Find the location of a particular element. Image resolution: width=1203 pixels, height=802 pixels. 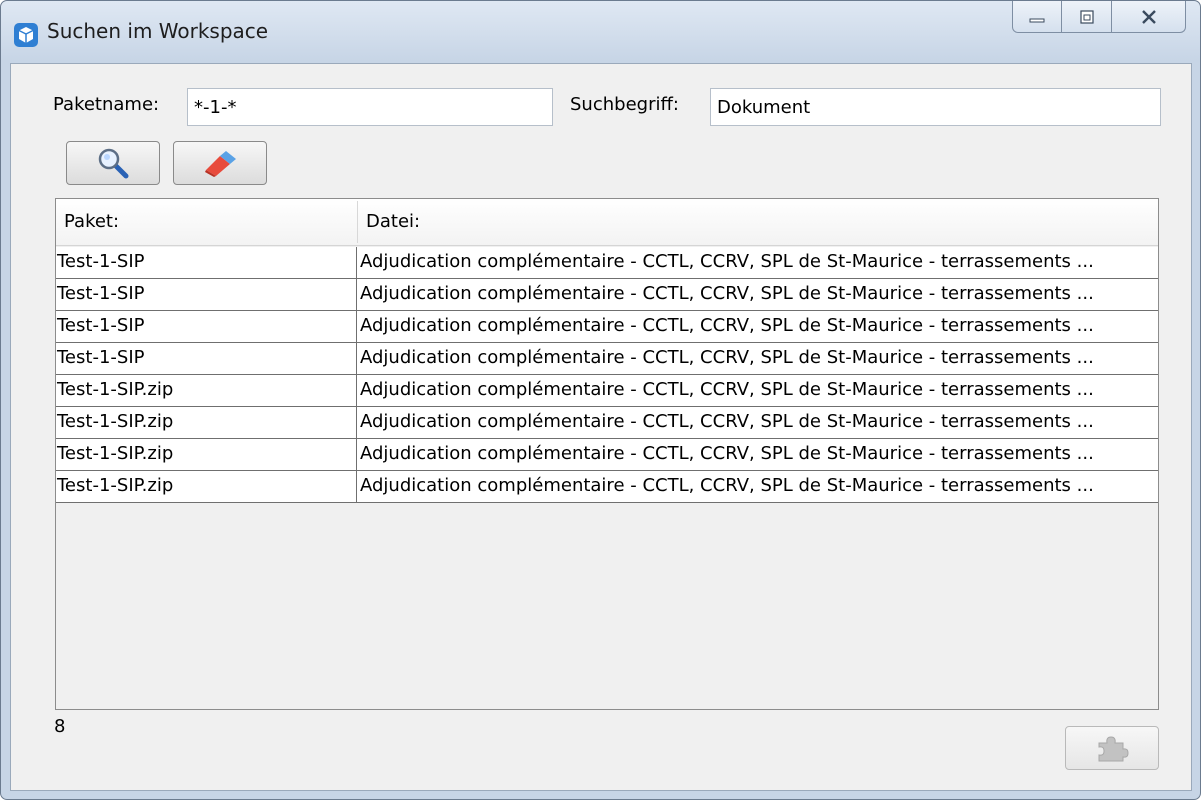

paketname-label: Paketname: is located at coordinates (106, 104).